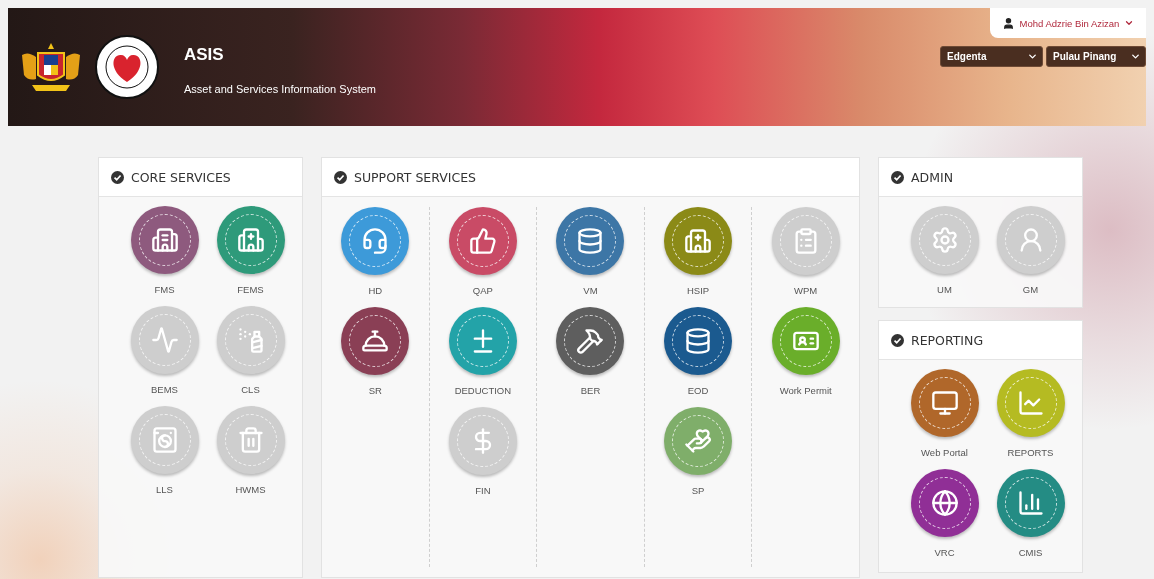 This screenshot has height=579, width=1154. What do you see at coordinates (250, 289) in the screenshot?
I see `module-label: FEMS` at bounding box center [250, 289].